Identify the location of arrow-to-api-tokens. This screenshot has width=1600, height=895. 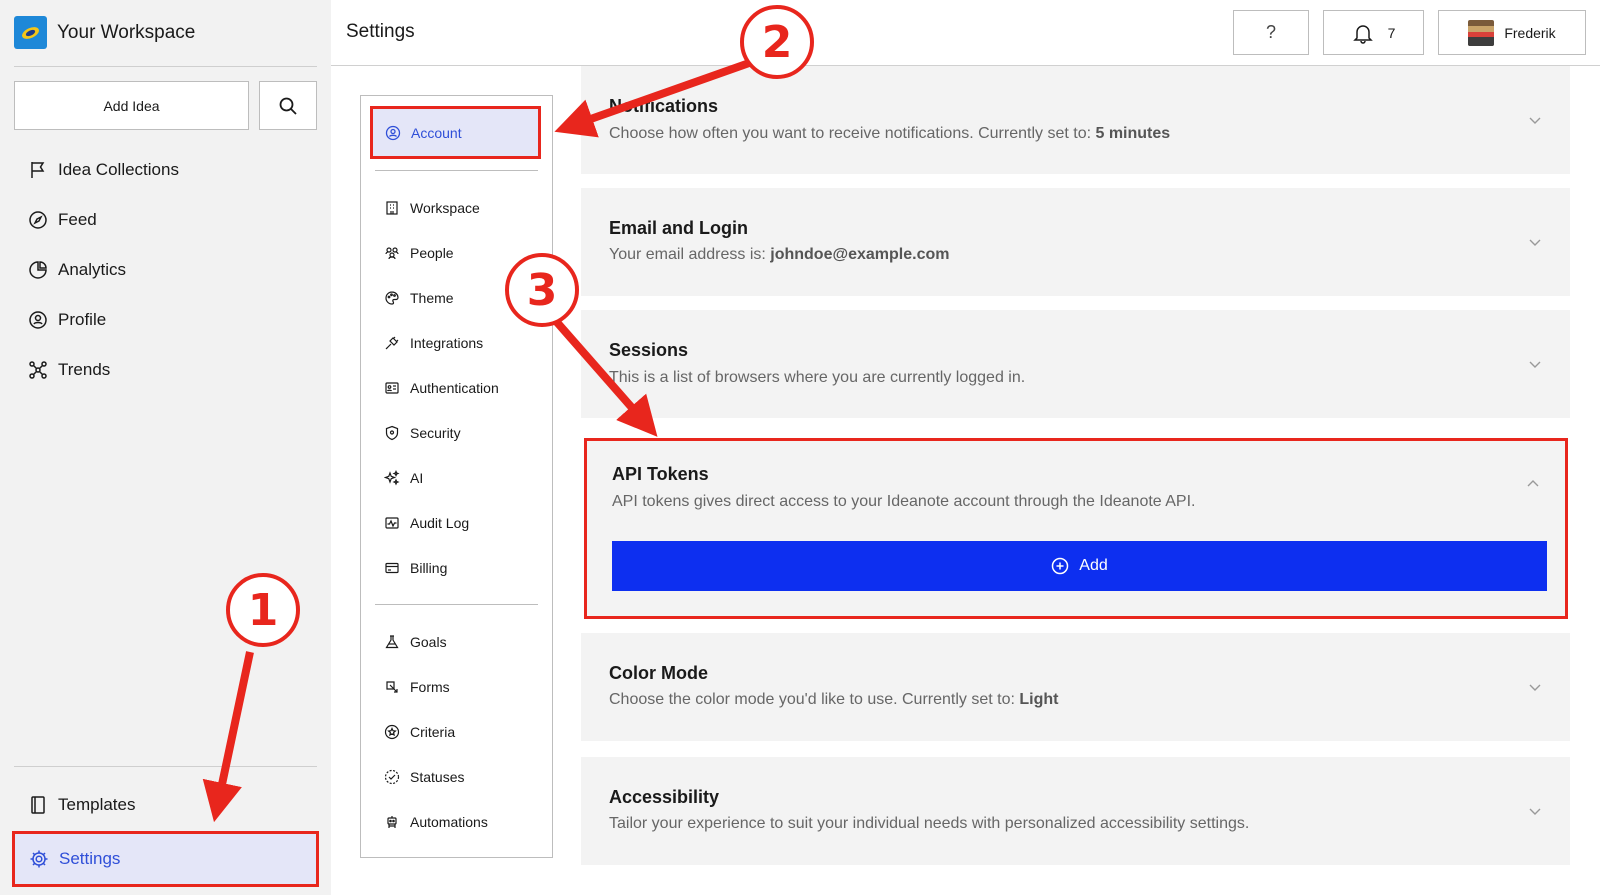
(604, 377).